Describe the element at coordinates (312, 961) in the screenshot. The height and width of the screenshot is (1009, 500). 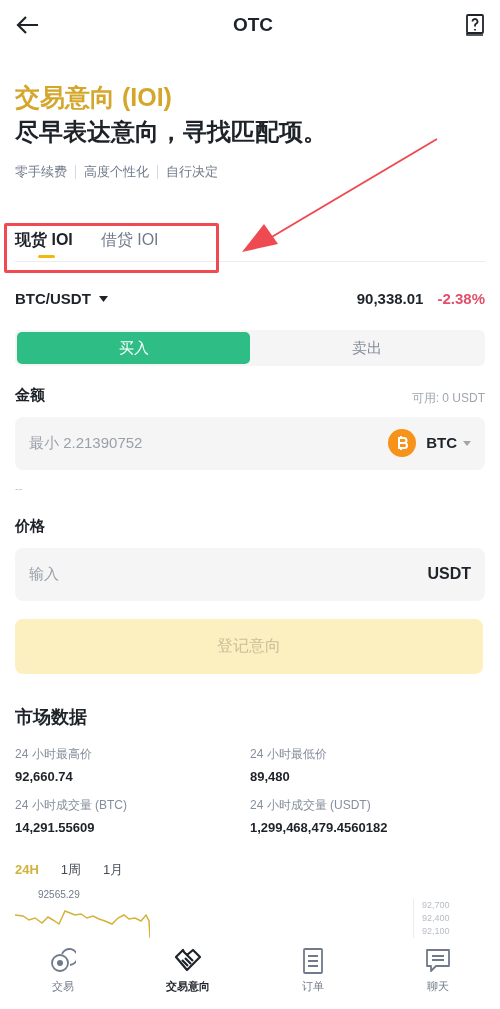
I see `document-icon` at that location.